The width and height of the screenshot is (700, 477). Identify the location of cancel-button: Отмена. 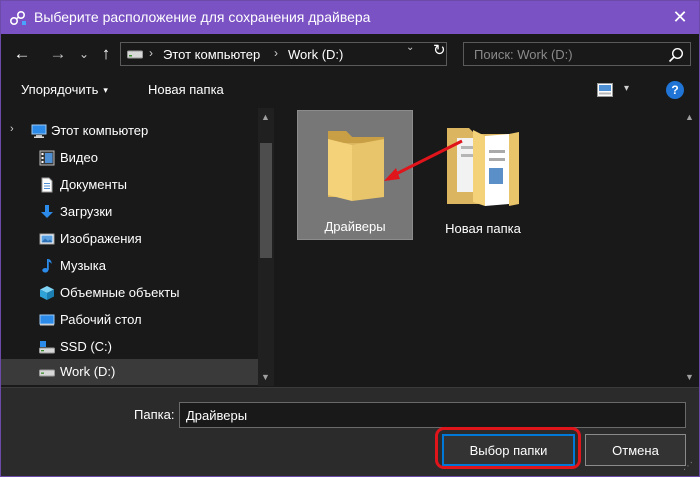
(635, 450).